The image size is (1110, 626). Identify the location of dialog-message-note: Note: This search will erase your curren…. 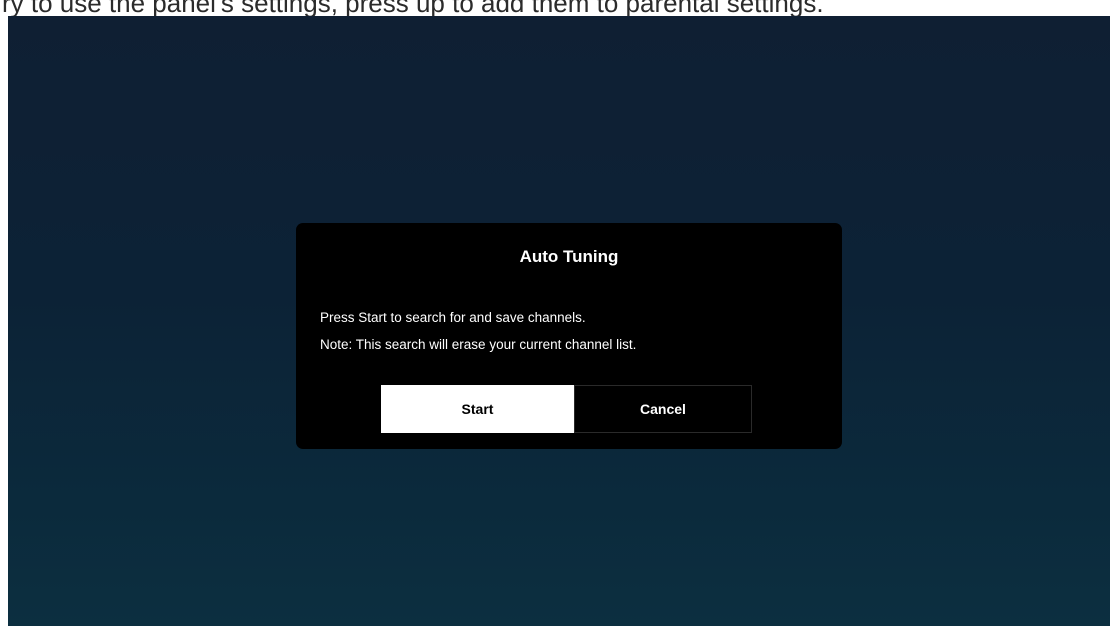
(478, 344).